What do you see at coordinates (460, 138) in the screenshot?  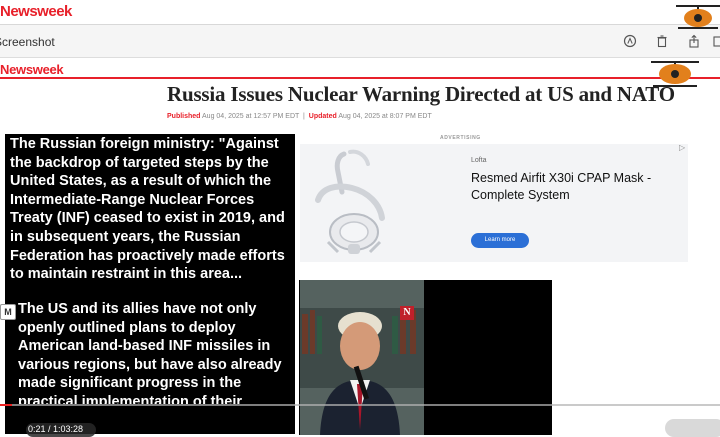 I see `ad-label: ADVERTISING` at bounding box center [460, 138].